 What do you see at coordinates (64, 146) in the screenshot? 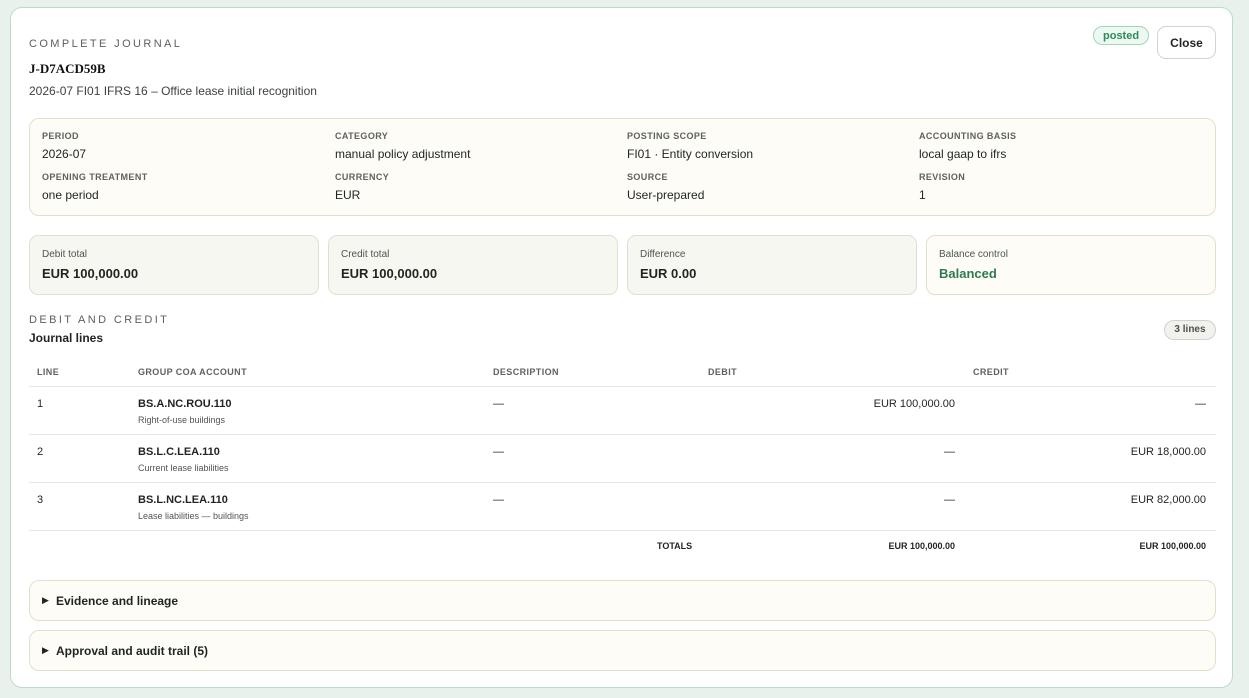
I see `meta-period: Period 2026-07` at bounding box center [64, 146].